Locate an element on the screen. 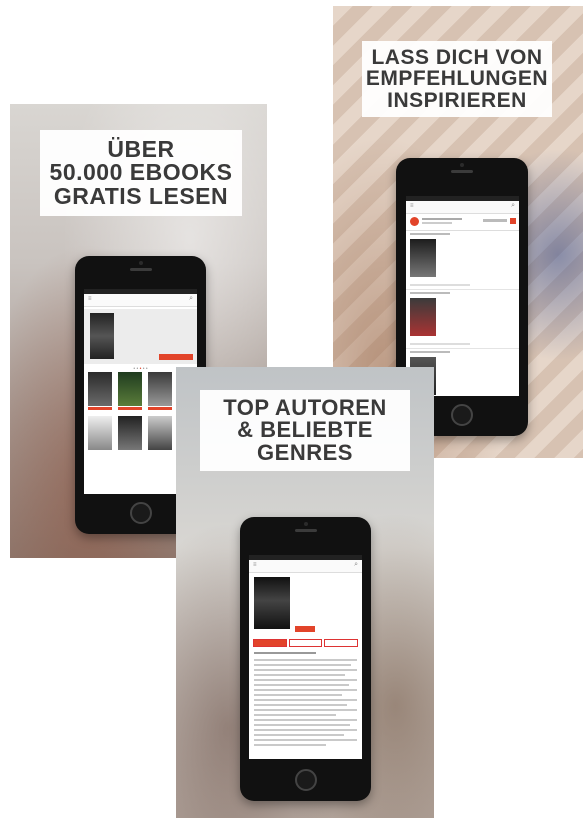 The height and width of the screenshot is (818, 583). headline-line: & BELIEBTE is located at coordinates (305, 430).